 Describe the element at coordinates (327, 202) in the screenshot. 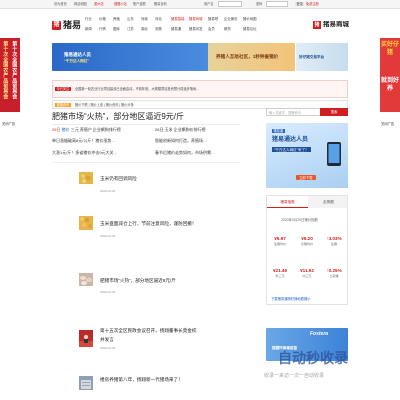

I see `tab-trend: 走势图` at that location.